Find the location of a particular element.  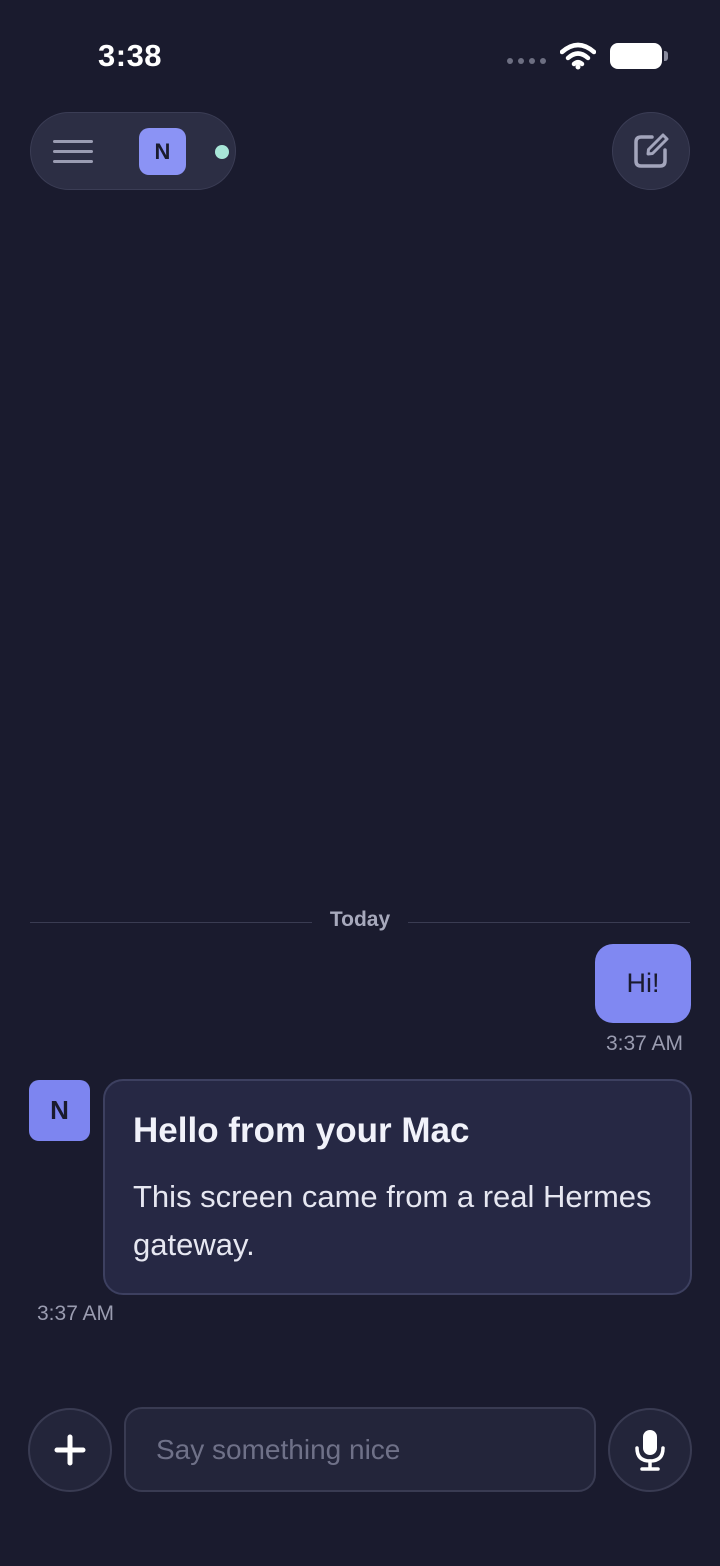

menu-button is located at coordinates (73, 151).